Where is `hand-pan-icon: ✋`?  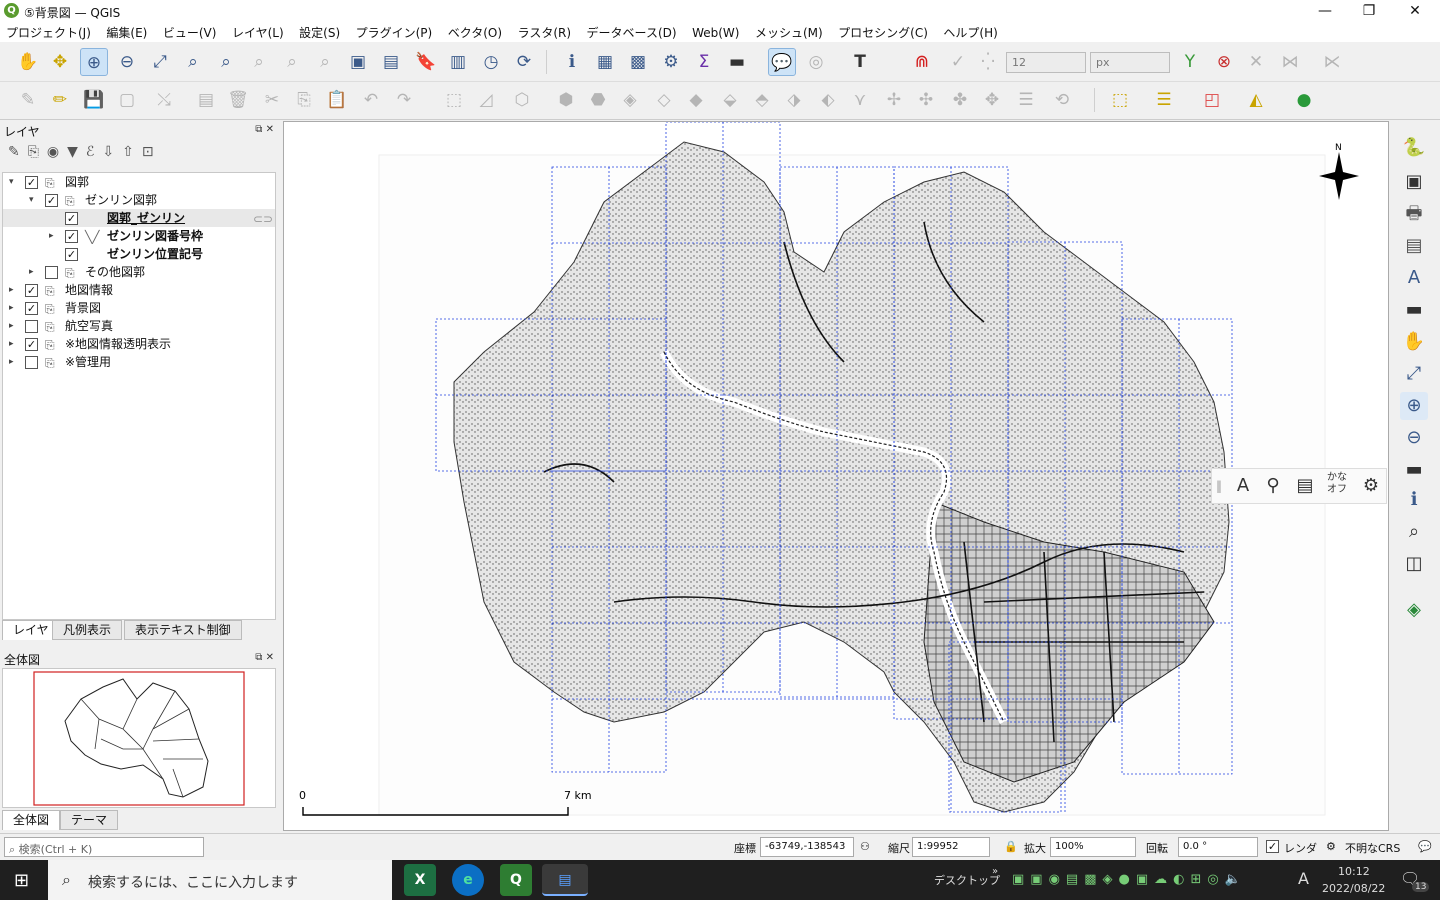
hand-pan-icon: ✋ is located at coordinates (1414, 342).